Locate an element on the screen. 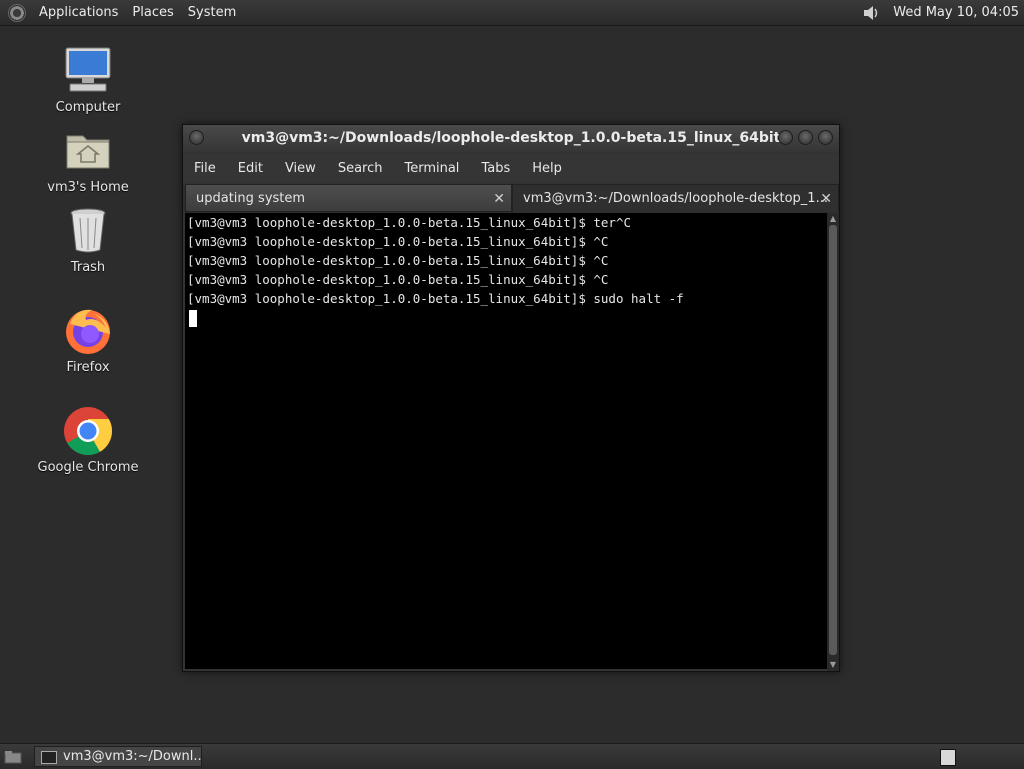 Image resolution: width=1024 pixels, height=769 pixels. show-desktop-icon is located at coordinates (13, 756).